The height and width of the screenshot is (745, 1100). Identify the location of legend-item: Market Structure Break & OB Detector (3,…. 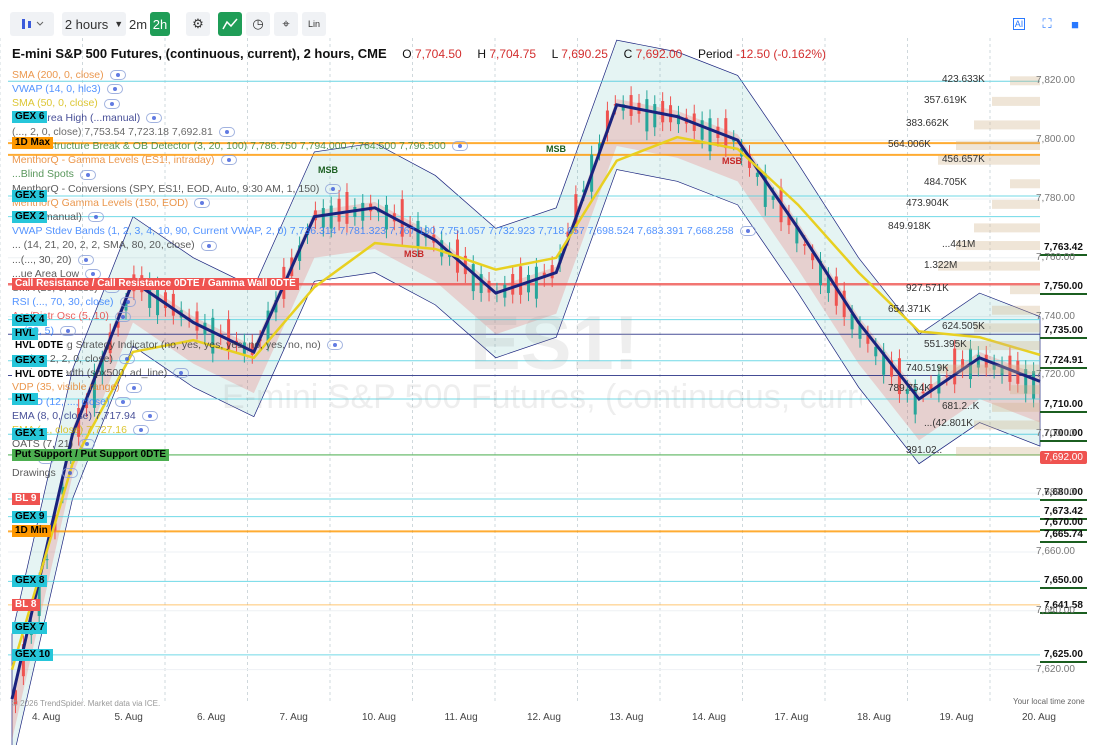
(240, 146).